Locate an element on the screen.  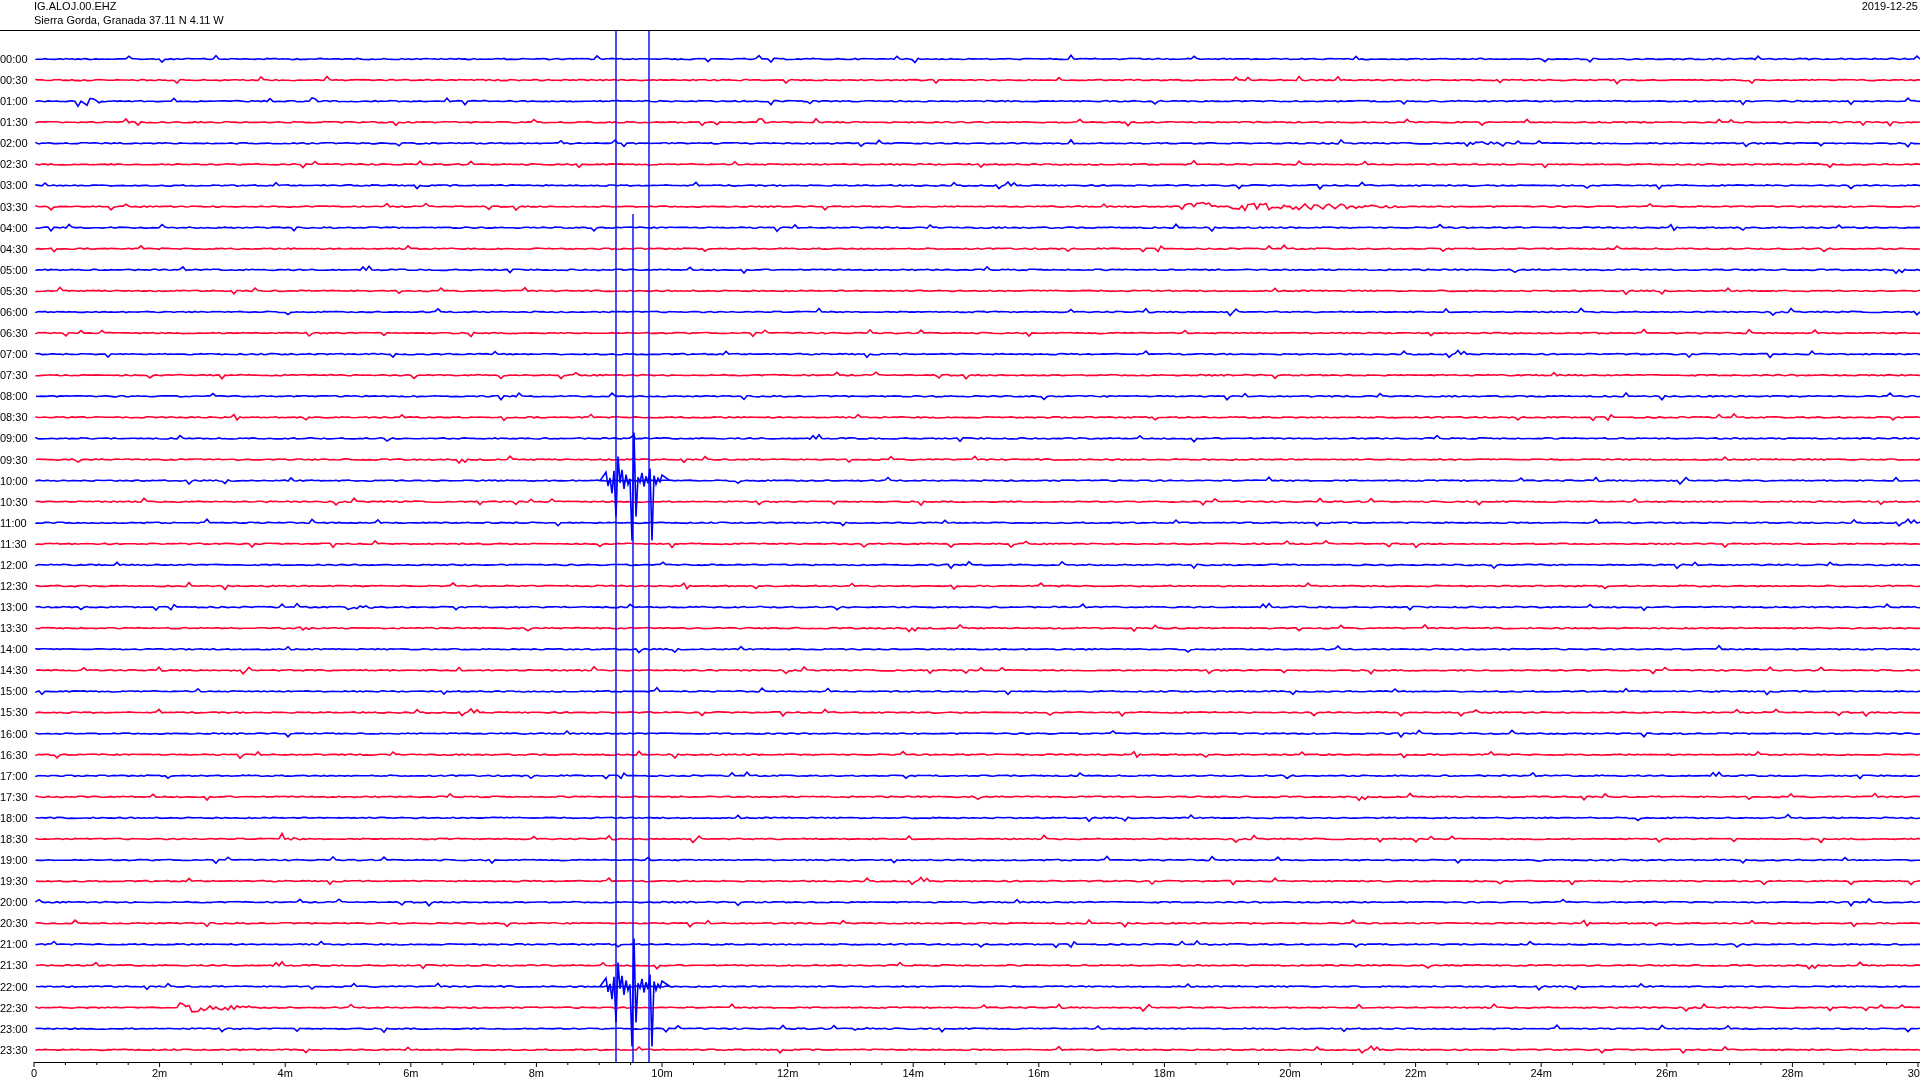
hour-label: 15:30 is located at coordinates (14, 712).